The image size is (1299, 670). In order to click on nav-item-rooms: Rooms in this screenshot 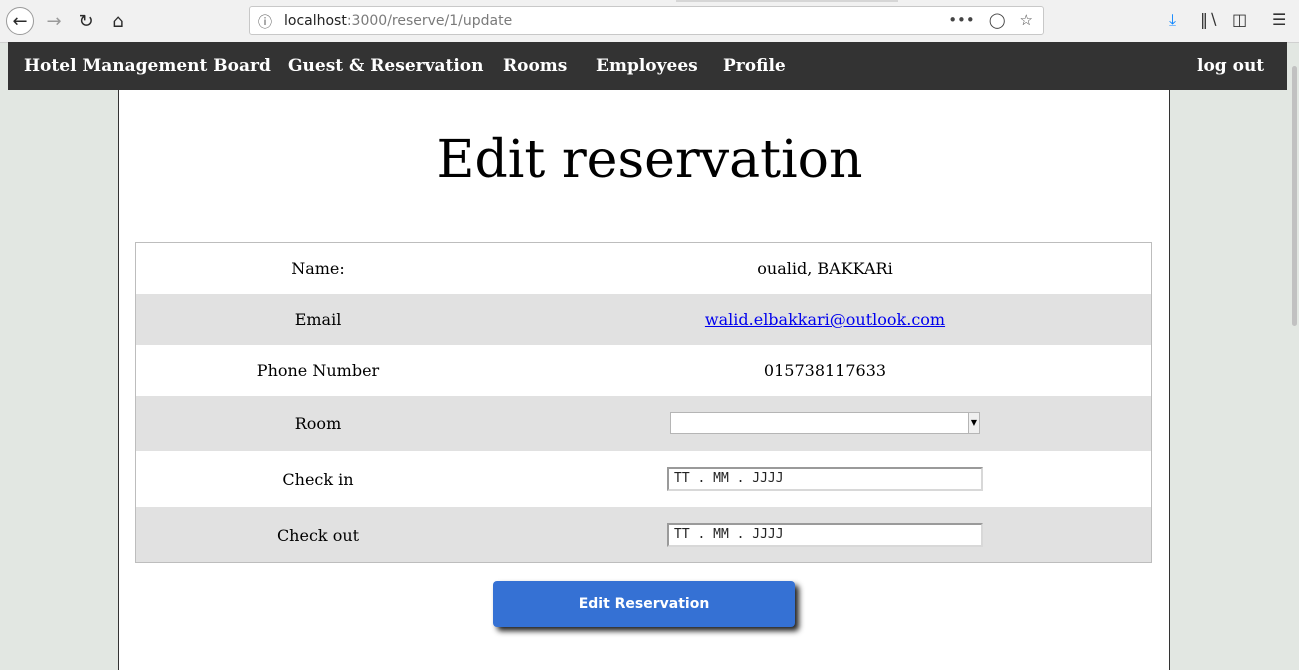, I will do `click(535, 66)`.